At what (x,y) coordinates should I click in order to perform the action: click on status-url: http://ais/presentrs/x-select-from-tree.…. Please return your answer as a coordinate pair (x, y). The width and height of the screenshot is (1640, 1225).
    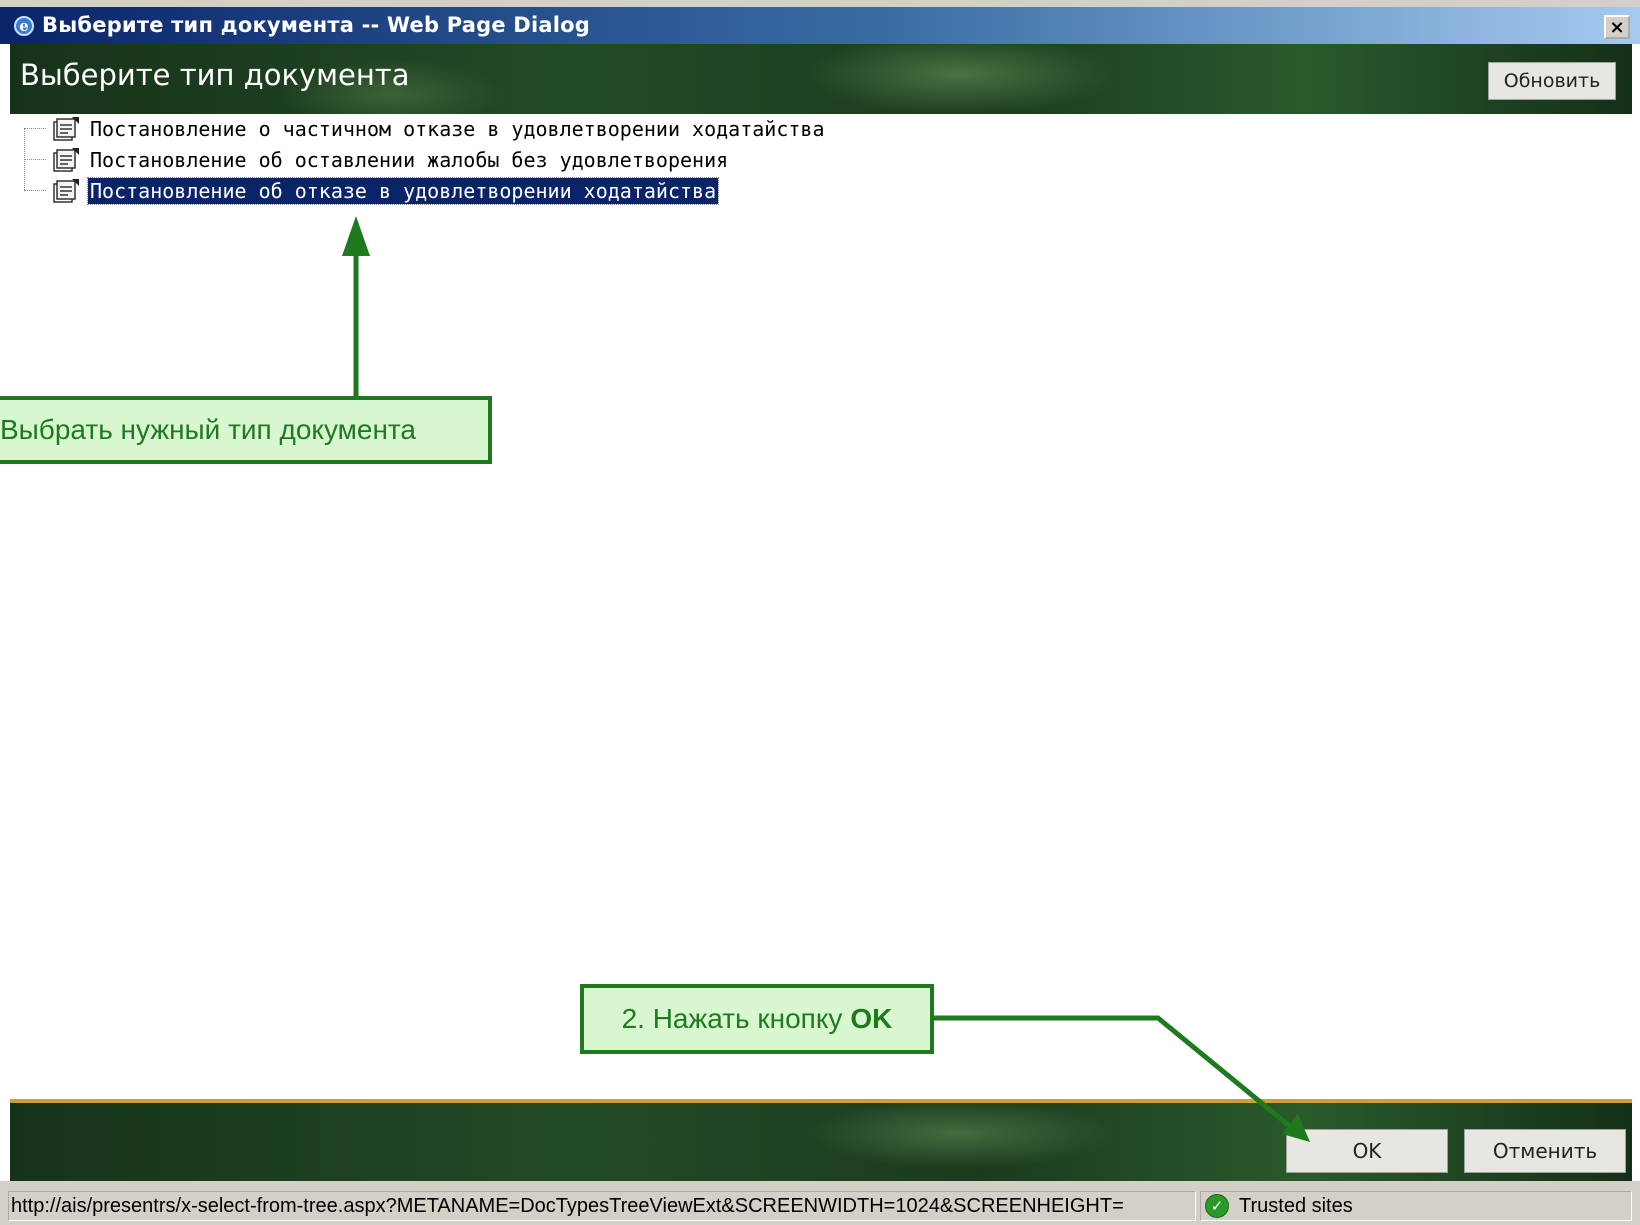
    Looking at the image, I should click on (602, 1206).